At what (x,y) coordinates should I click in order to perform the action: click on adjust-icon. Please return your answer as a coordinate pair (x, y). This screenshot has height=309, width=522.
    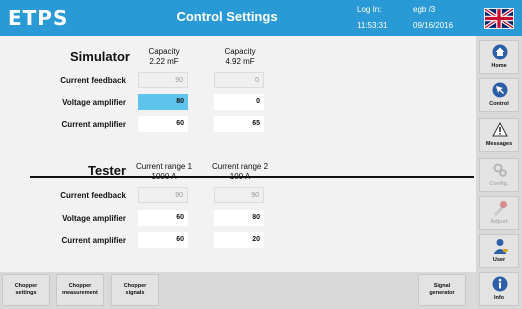
    Looking at the image, I should click on (500, 208).